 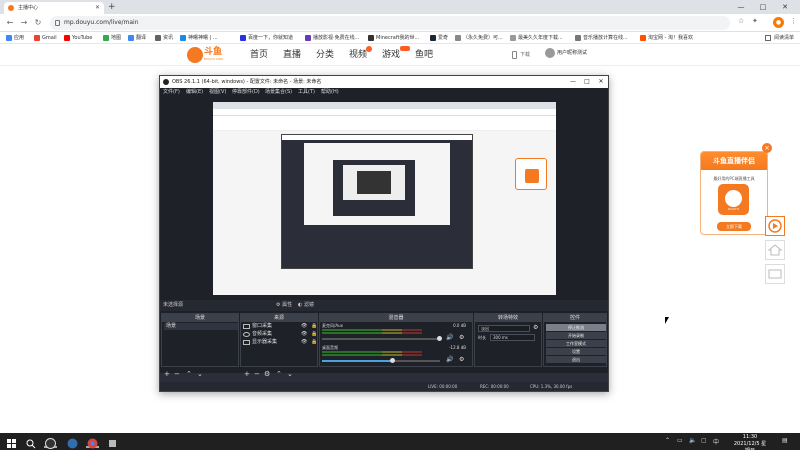 I want to click on user-menu: 用户昵称测试, so click(x=566, y=53).